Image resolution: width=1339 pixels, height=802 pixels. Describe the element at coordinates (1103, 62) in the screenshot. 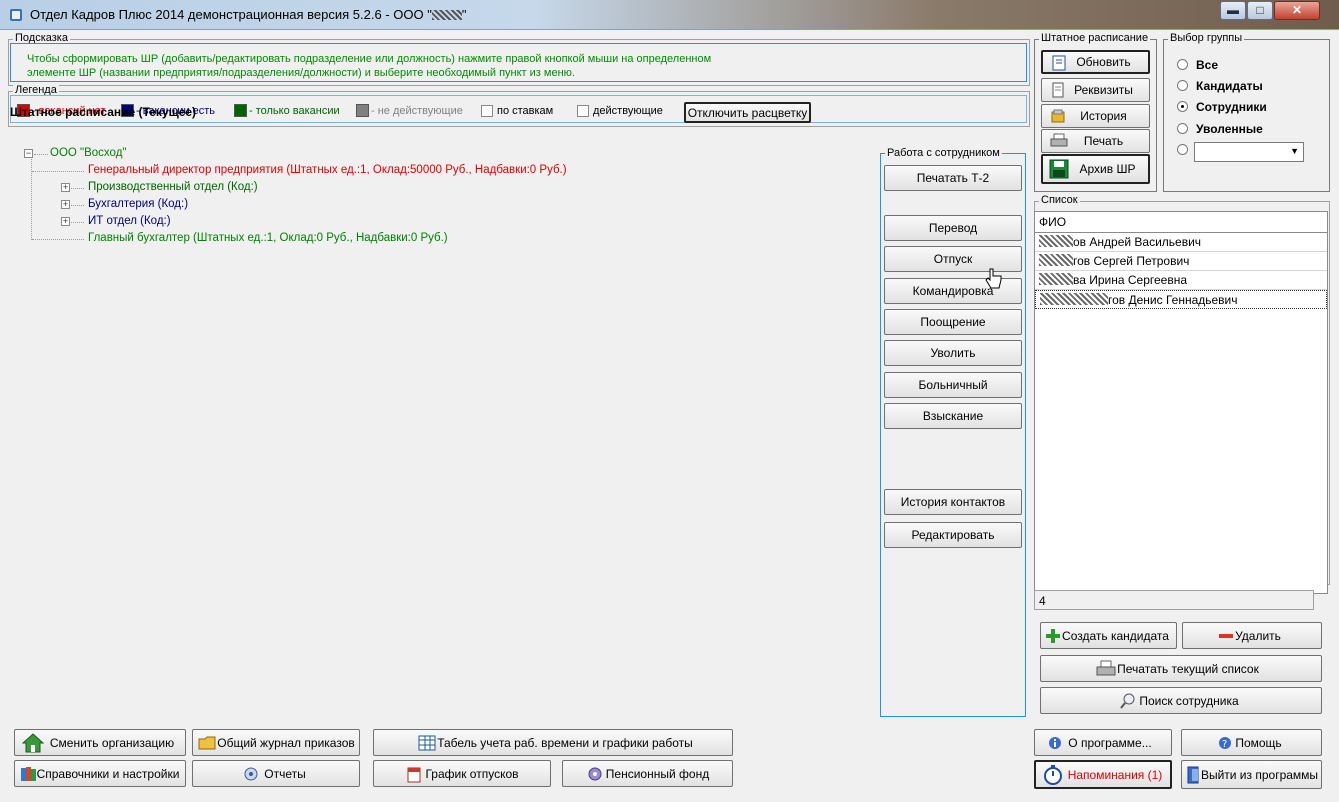

I see `refresh-label: Обновить` at that location.